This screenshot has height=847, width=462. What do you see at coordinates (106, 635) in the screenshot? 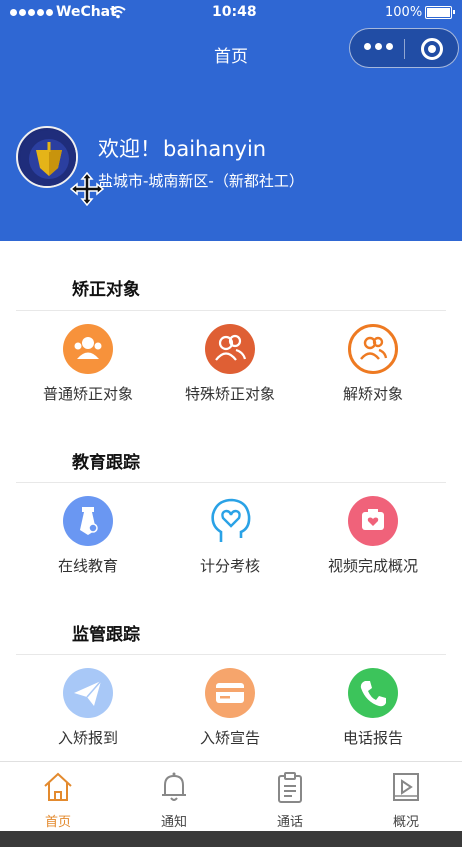
I see `section-title-supervision-tracking: 监管跟踪` at bounding box center [106, 635].